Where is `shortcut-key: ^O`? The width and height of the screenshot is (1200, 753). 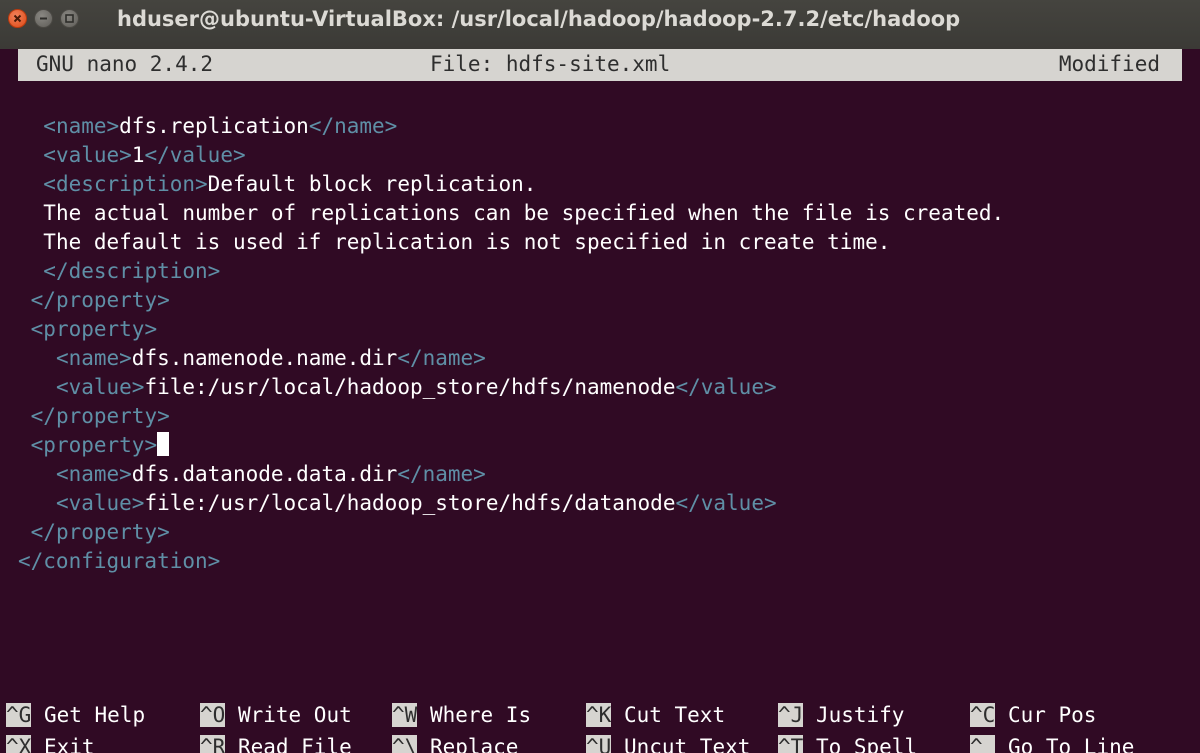 shortcut-key: ^O is located at coordinates (213, 715).